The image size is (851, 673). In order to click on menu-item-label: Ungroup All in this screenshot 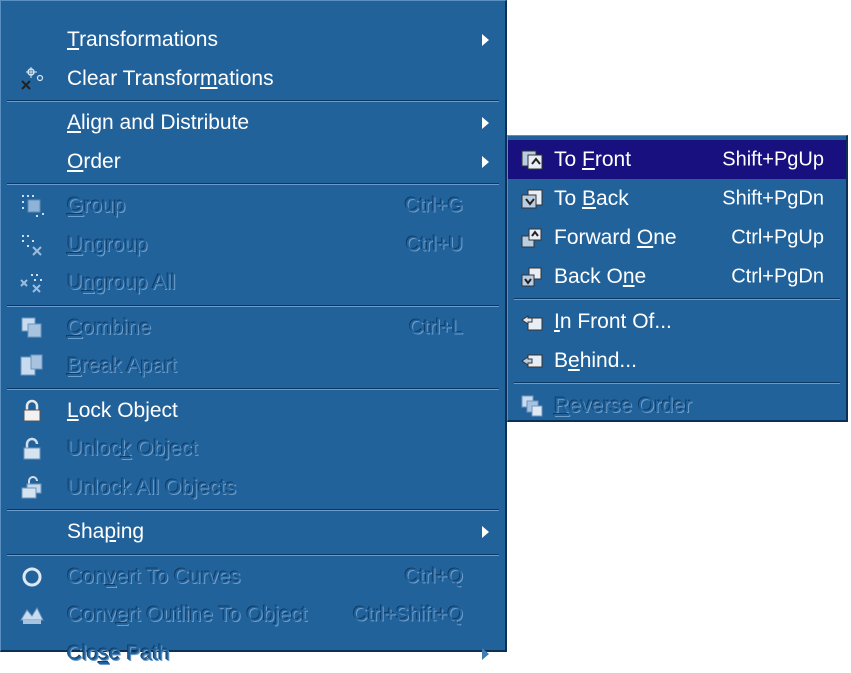, I will do `click(121, 283)`.